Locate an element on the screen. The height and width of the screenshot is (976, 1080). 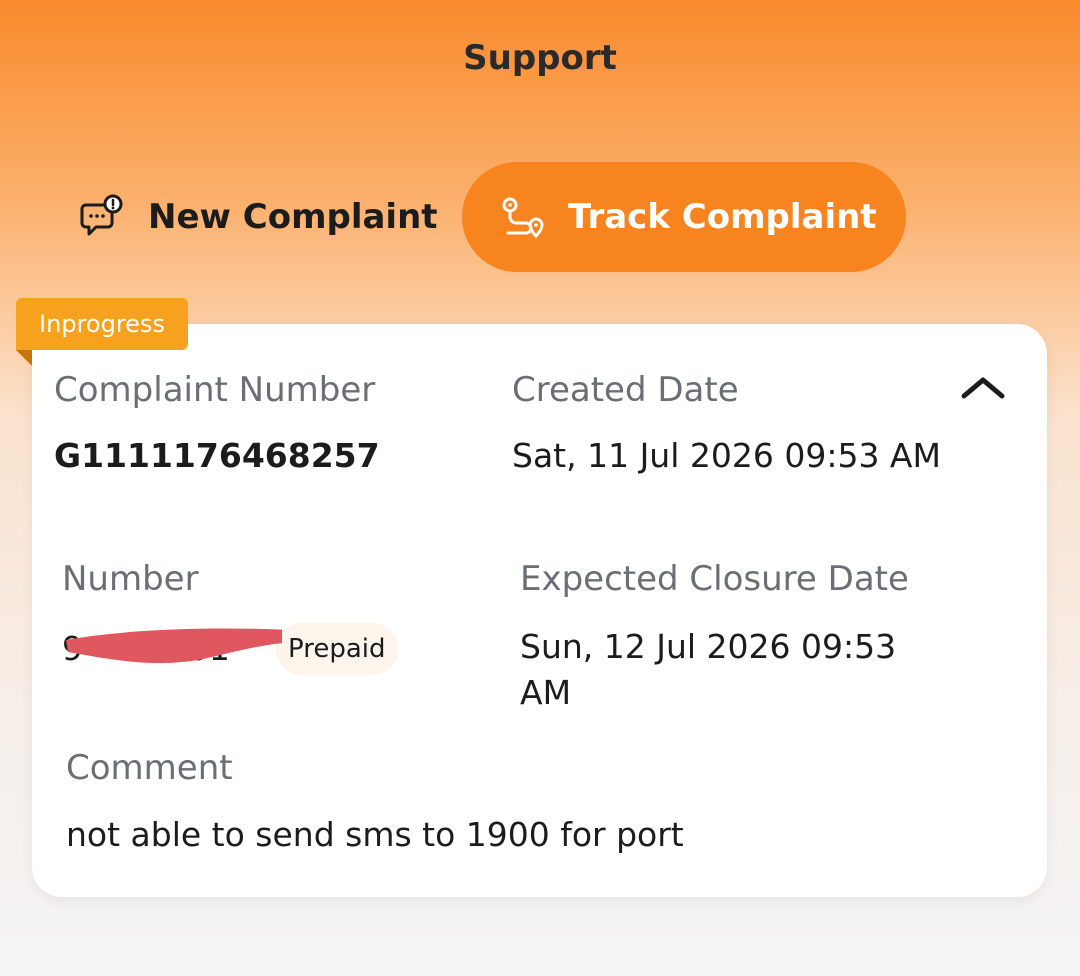
created-date-label: Created Date is located at coordinates (625, 390).